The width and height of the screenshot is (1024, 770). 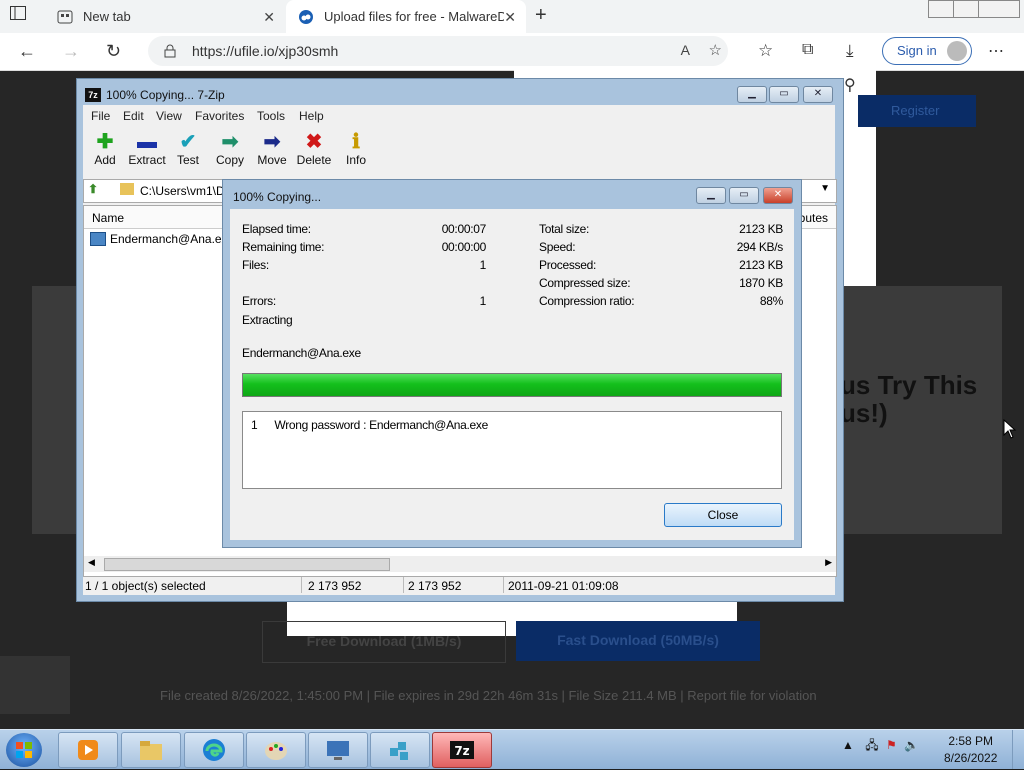 I want to click on taskbar-media-player, so click(x=88, y=750).